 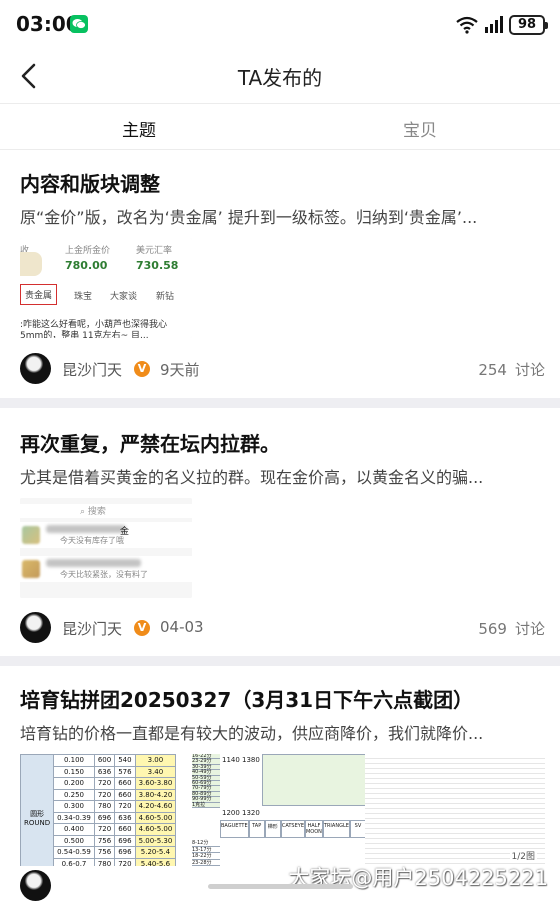 What do you see at coordinates (280, 76) in the screenshot?
I see `nav-bar: TA发布的` at bounding box center [280, 76].